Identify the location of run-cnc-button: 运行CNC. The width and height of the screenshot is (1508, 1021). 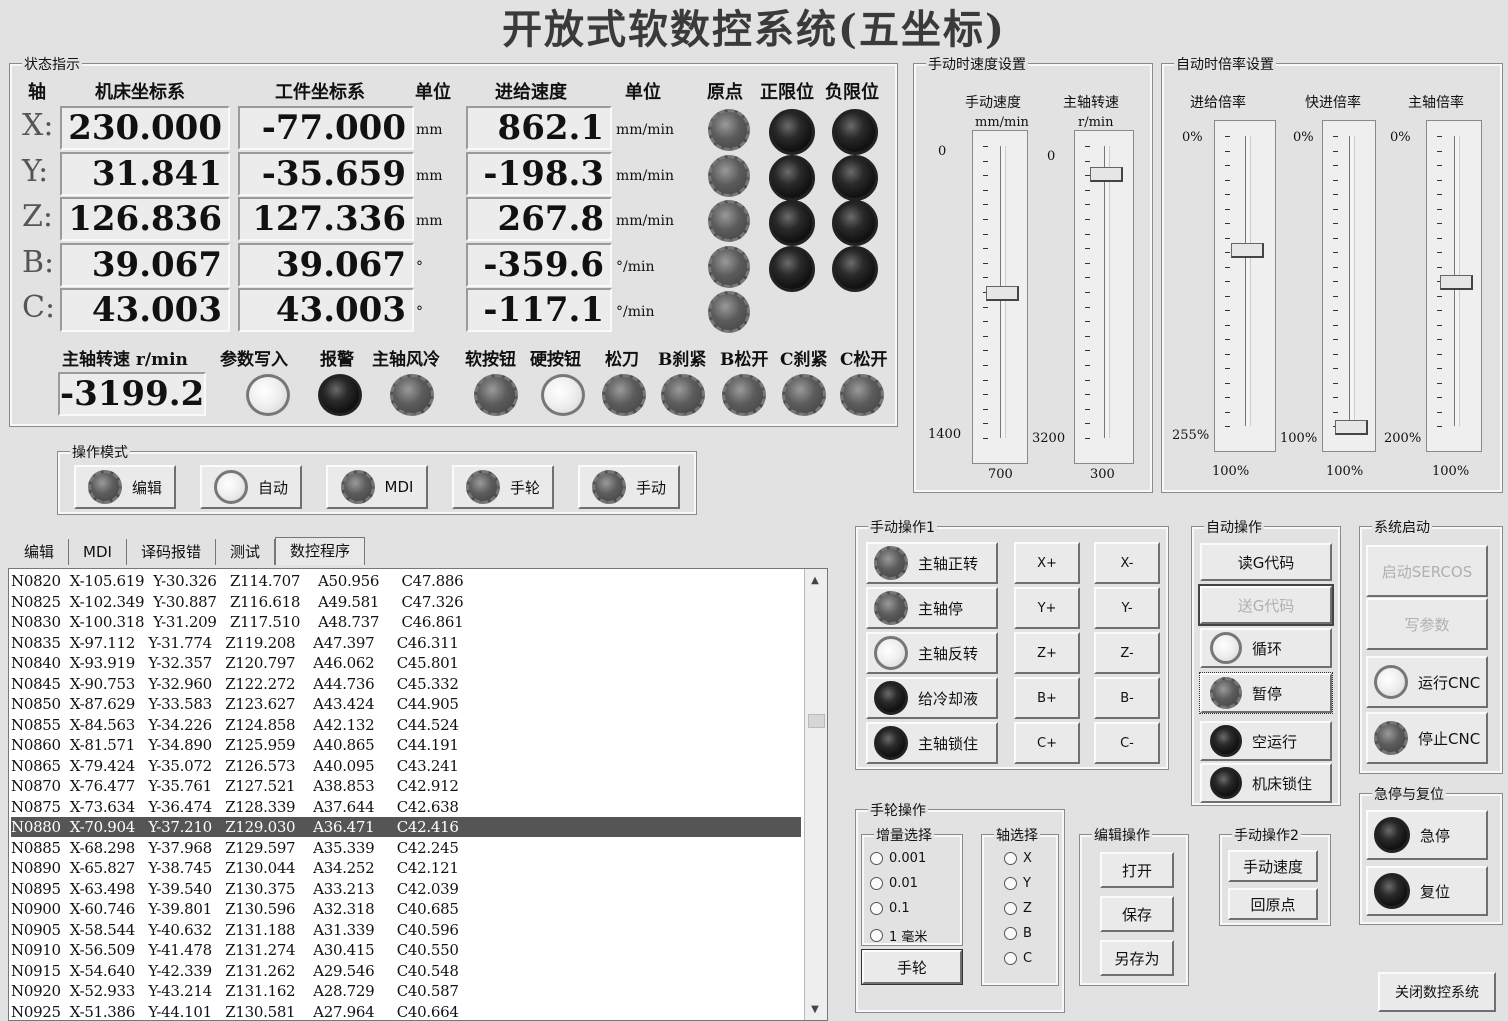
(1427, 682).